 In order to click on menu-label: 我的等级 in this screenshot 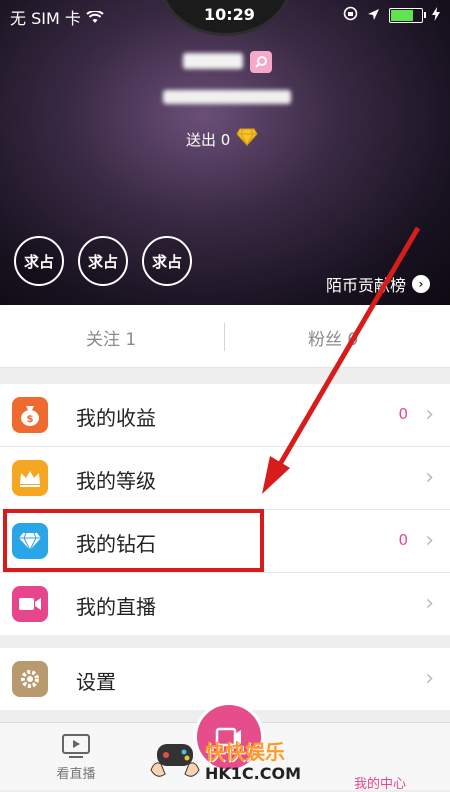, I will do `click(116, 481)`.